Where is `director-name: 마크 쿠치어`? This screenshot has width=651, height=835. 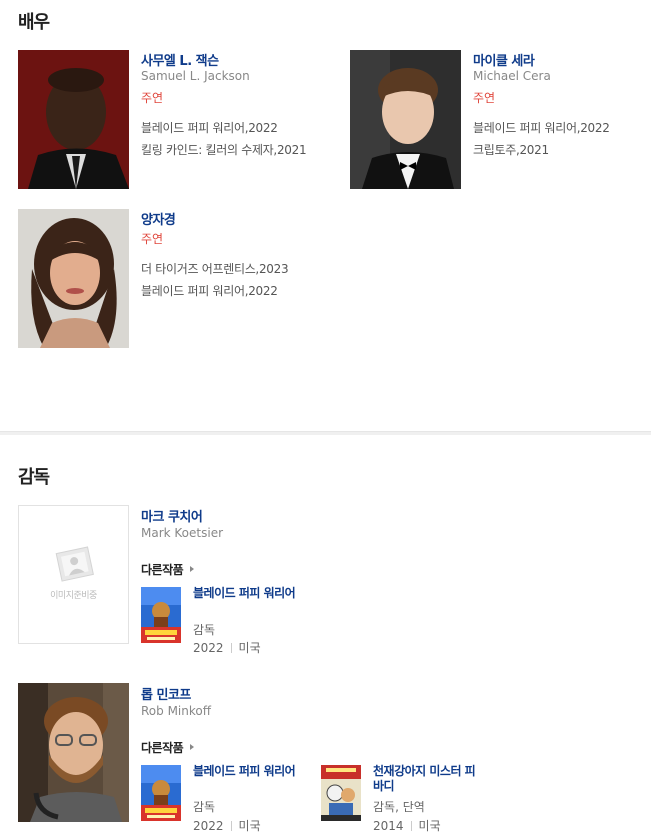
director-name: 마크 쿠치어 is located at coordinates (172, 515).